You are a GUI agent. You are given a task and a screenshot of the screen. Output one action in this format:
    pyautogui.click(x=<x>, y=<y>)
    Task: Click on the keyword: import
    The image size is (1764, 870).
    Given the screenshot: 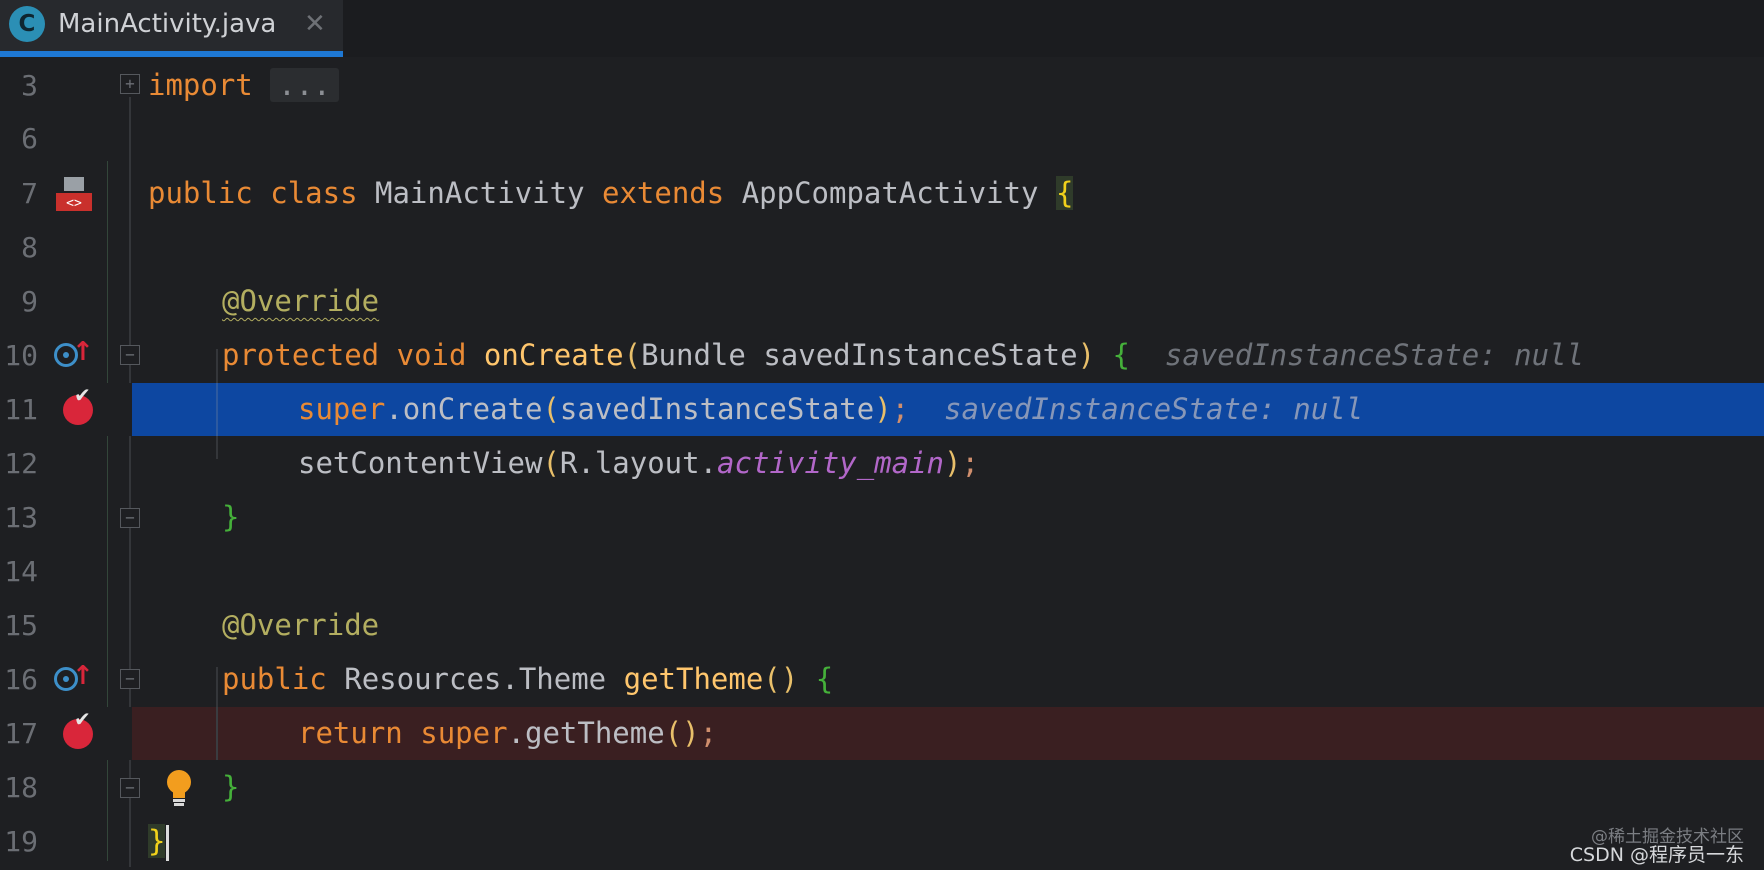 What is the action you would take?
    pyautogui.click(x=200, y=85)
    